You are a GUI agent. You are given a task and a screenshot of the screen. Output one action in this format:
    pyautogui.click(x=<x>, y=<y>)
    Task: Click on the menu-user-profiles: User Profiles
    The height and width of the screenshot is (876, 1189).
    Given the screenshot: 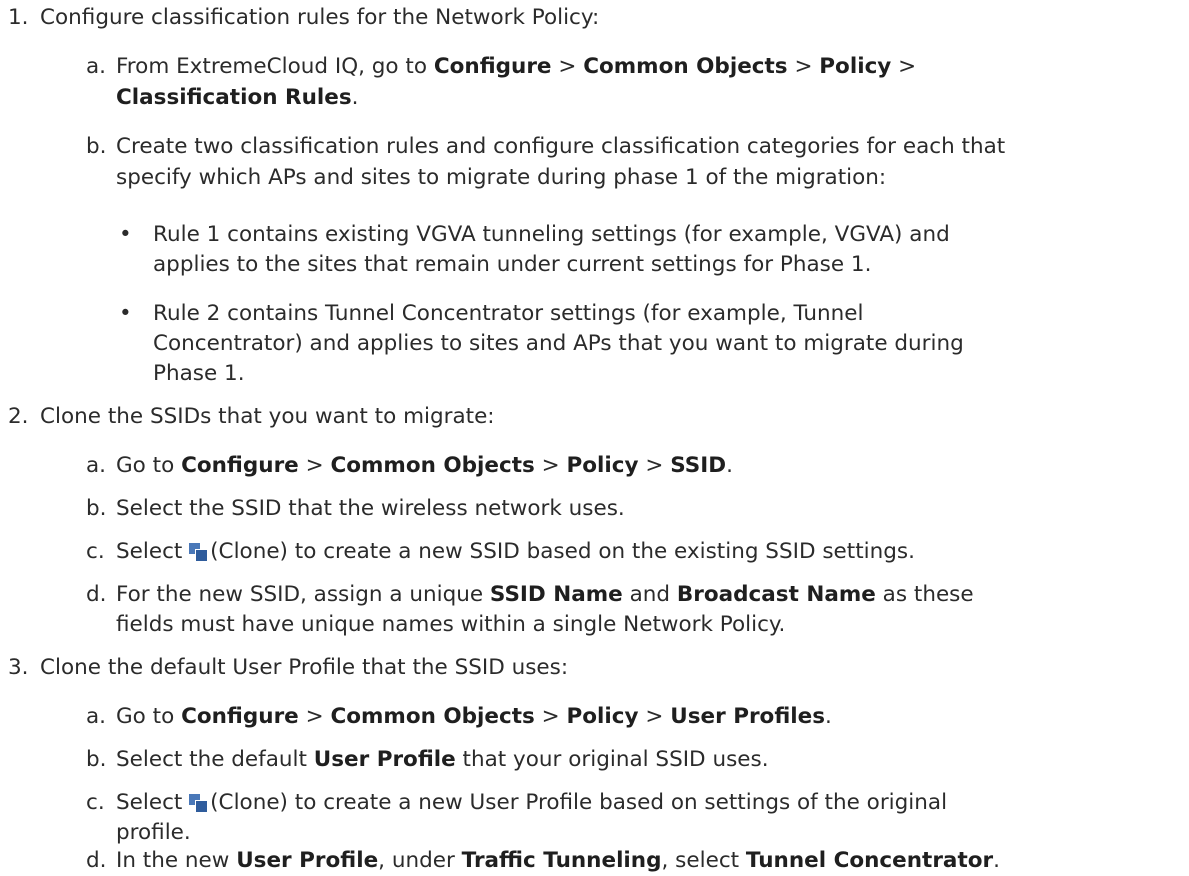 What is the action you would take?
    pyautogui.click(x=748, y=716)
    